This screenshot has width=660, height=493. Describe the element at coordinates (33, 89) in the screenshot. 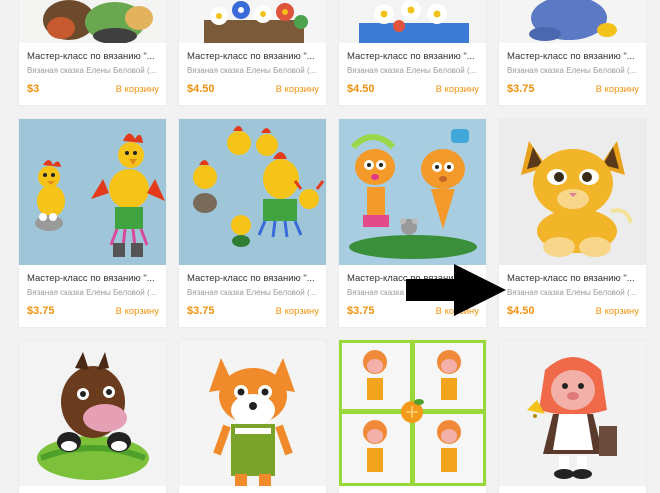

I see `product-price: $3` at that location.